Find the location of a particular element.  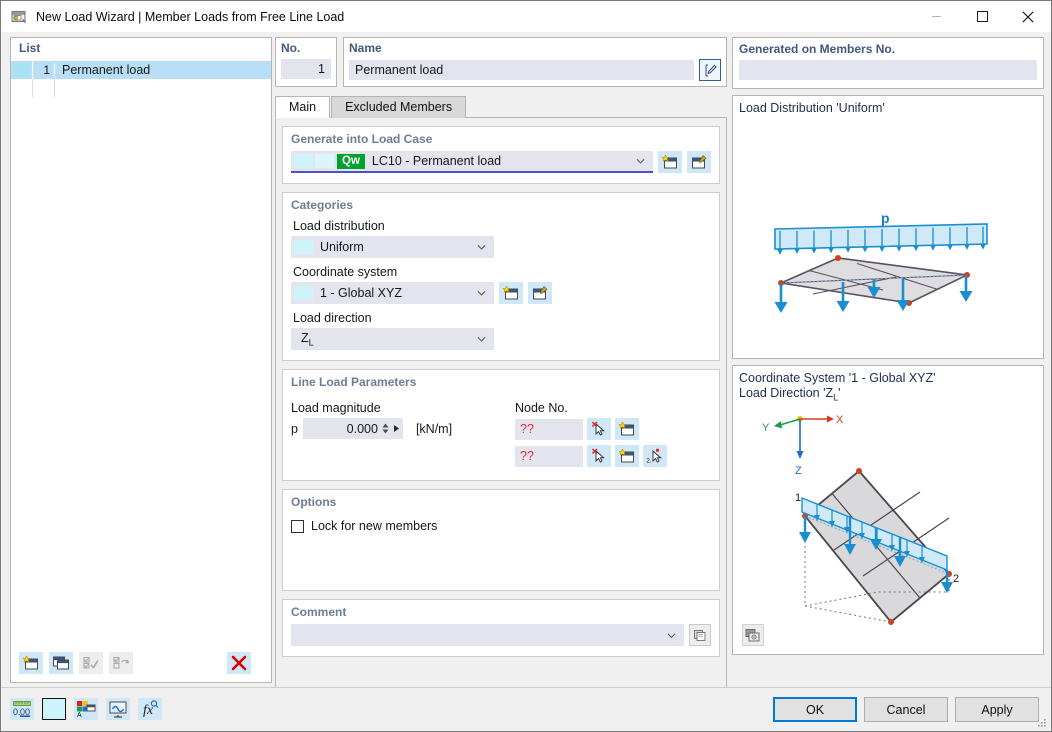

coordinate-system-row: 1 - Global XYZ is located at coordinates (501, 293).